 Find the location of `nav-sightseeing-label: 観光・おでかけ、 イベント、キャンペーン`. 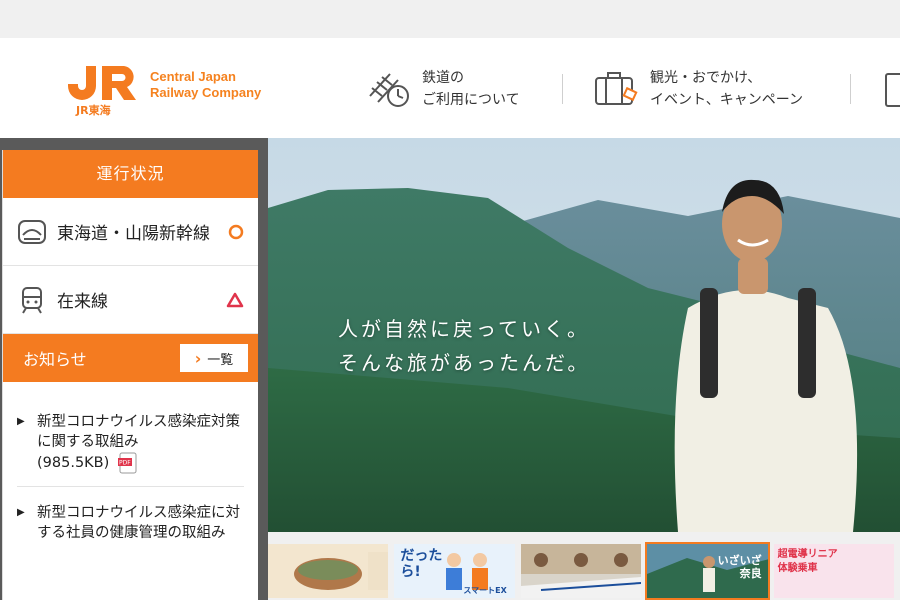

nav-sightseeing-label: 観光・おでかけ、 イベント、キャンペーン is located at coordinates (727, 89).